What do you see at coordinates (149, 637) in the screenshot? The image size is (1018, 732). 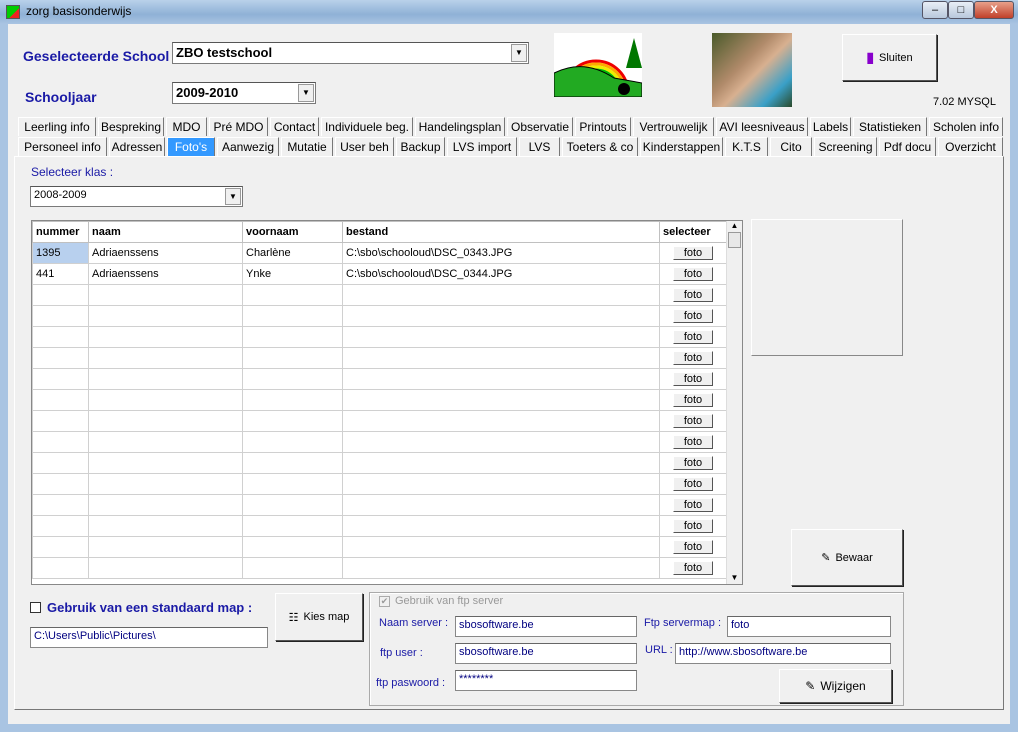 I see `standard-map-path-input: C:\Users\Public\Pictures\` at bounding box center [149, 637].